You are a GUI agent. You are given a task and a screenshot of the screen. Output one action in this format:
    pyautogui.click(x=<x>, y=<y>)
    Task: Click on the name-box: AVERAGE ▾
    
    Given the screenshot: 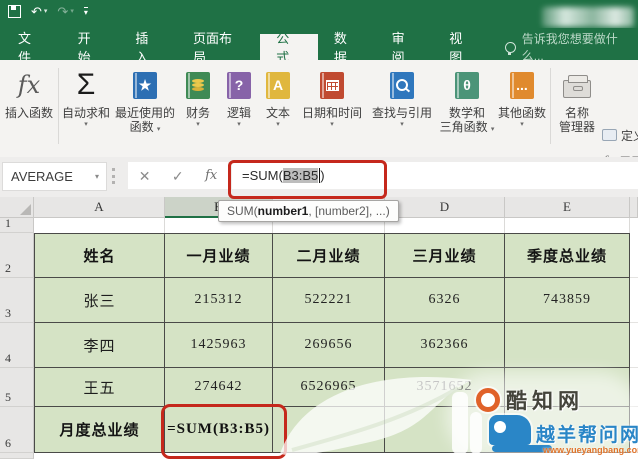 What is the action you would take?
    pyautogui.click(x=54, y=176)
    